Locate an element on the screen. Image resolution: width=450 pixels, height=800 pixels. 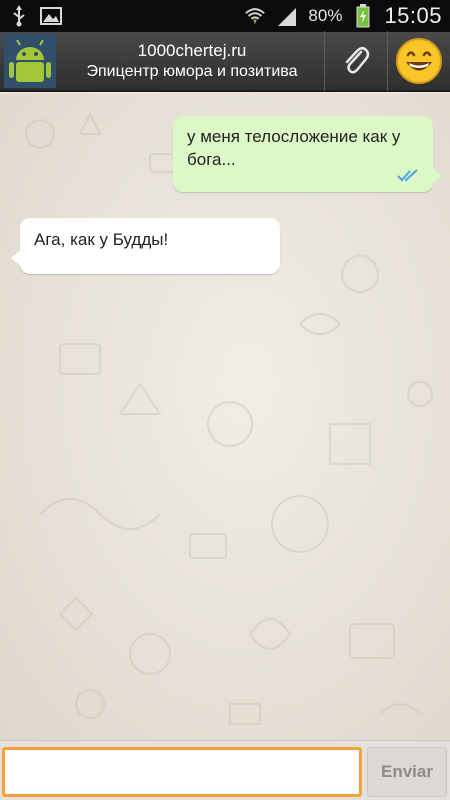
paperclip-icon is located at coordinates (356, 61).